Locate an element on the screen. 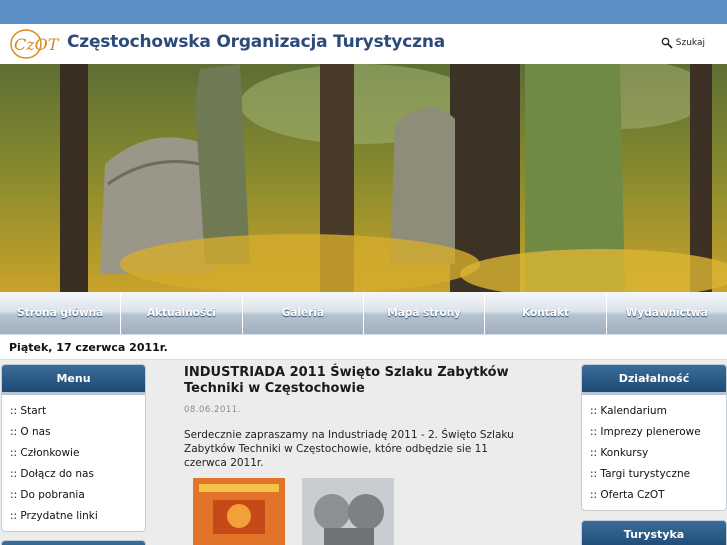  nav-item-strona-glowna: Strona główna is located at coordinates (61, 313).